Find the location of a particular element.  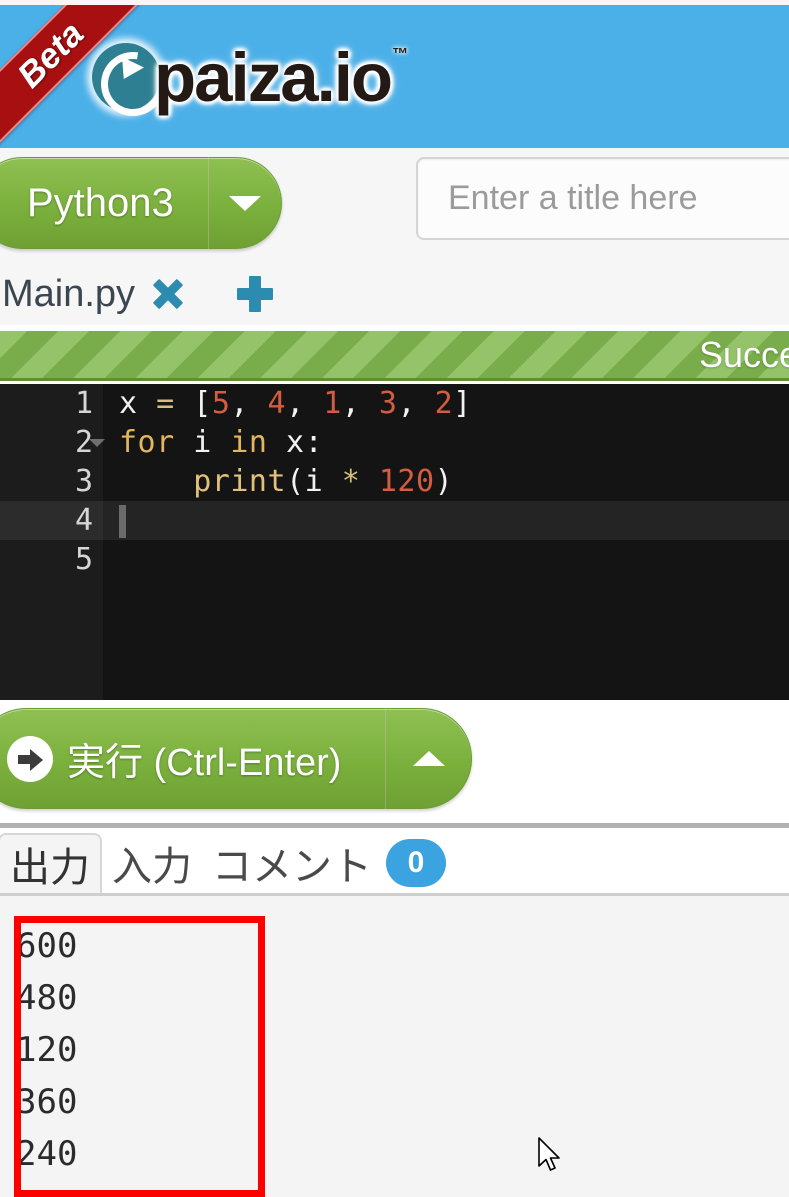

logo-wordmark: paiza.io ™ is located at coordinates (281, 77).